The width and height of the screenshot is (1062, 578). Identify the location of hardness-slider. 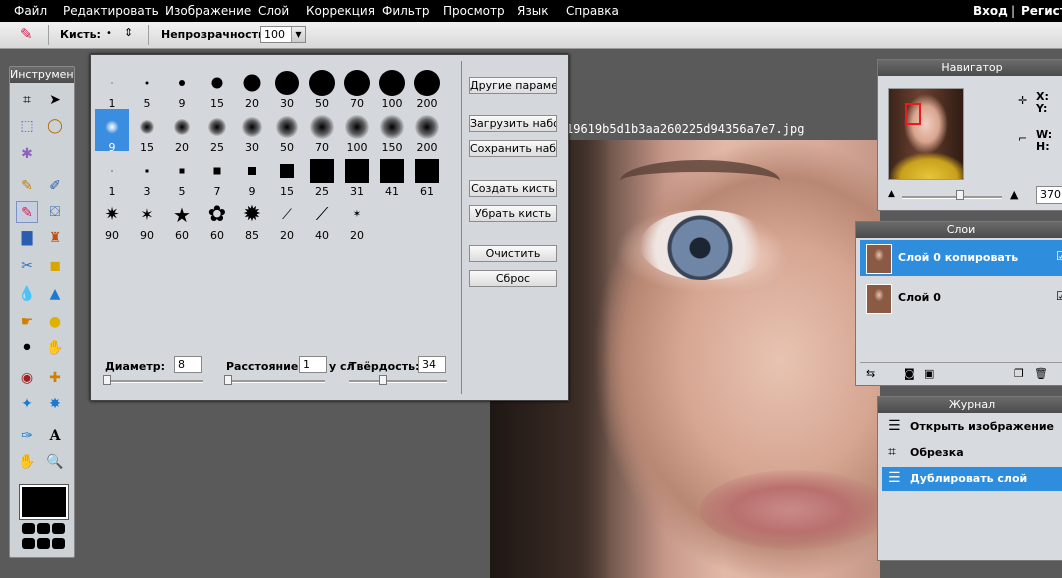
(383, 380).